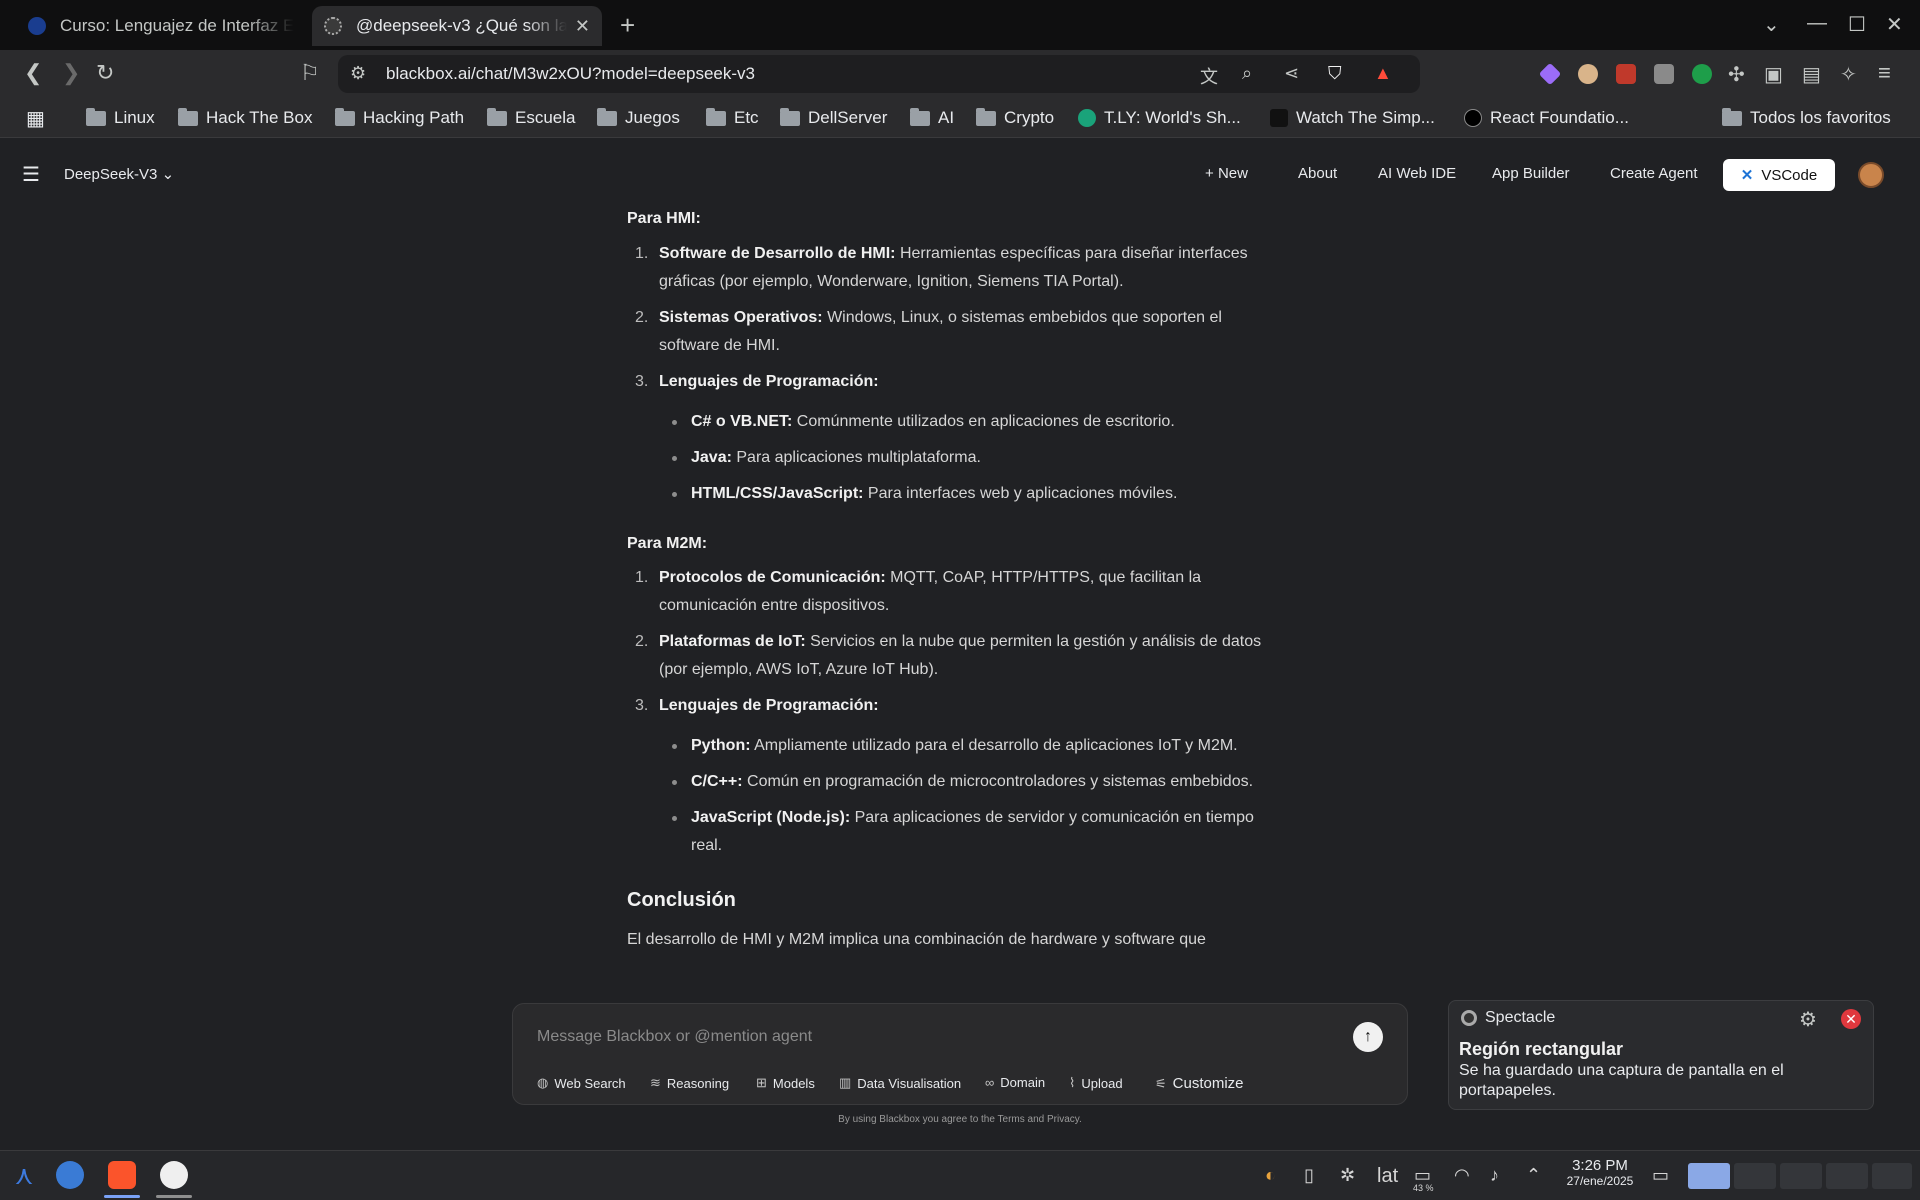 The image size is (1920, 1200). What do you see at coordinates (1736, 74) in the screenshot?
I see `extensions-puzzle-icon: ✣` at bounding box center [1736, 74].